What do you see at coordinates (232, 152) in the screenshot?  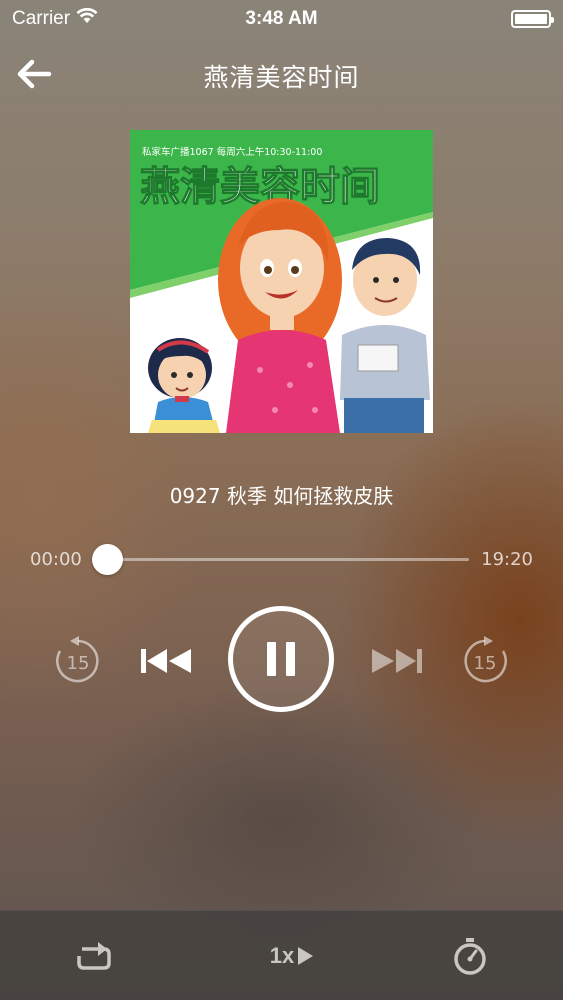 I see `cover-subtitle: 私家车广播1067 每周六上午10:30-11:00` at bounding box center [232, 152].